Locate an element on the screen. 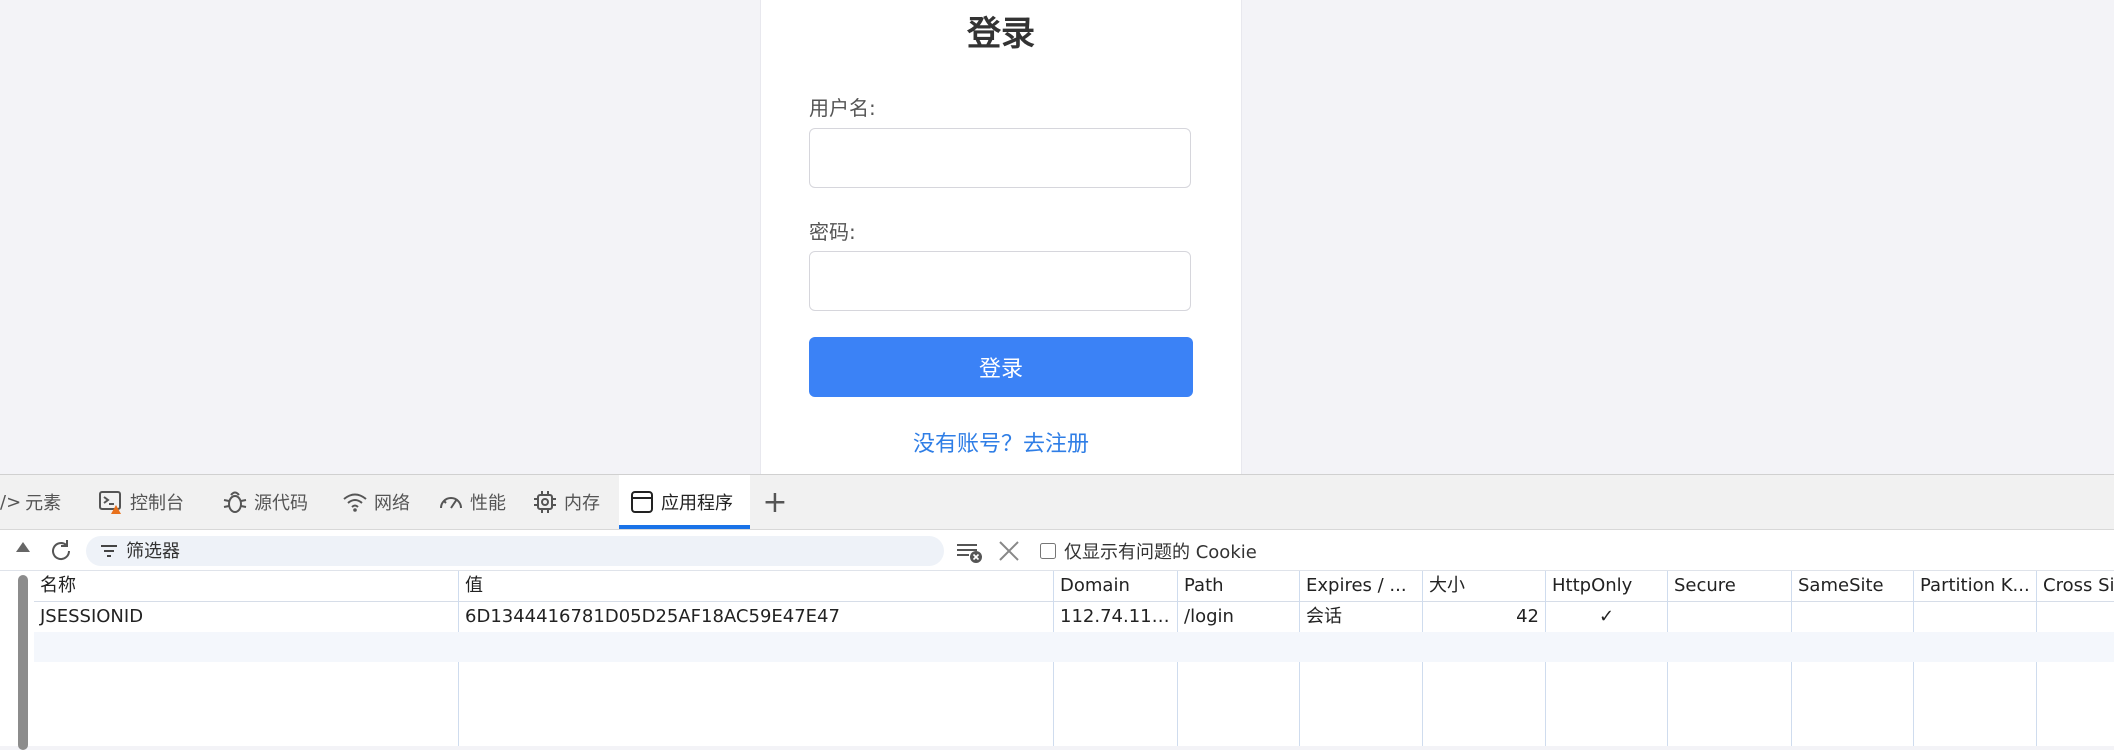 The width and height of the screenshot is (2114, 750). tab-elements: /> 元素 is located at coordinates (40, 502).